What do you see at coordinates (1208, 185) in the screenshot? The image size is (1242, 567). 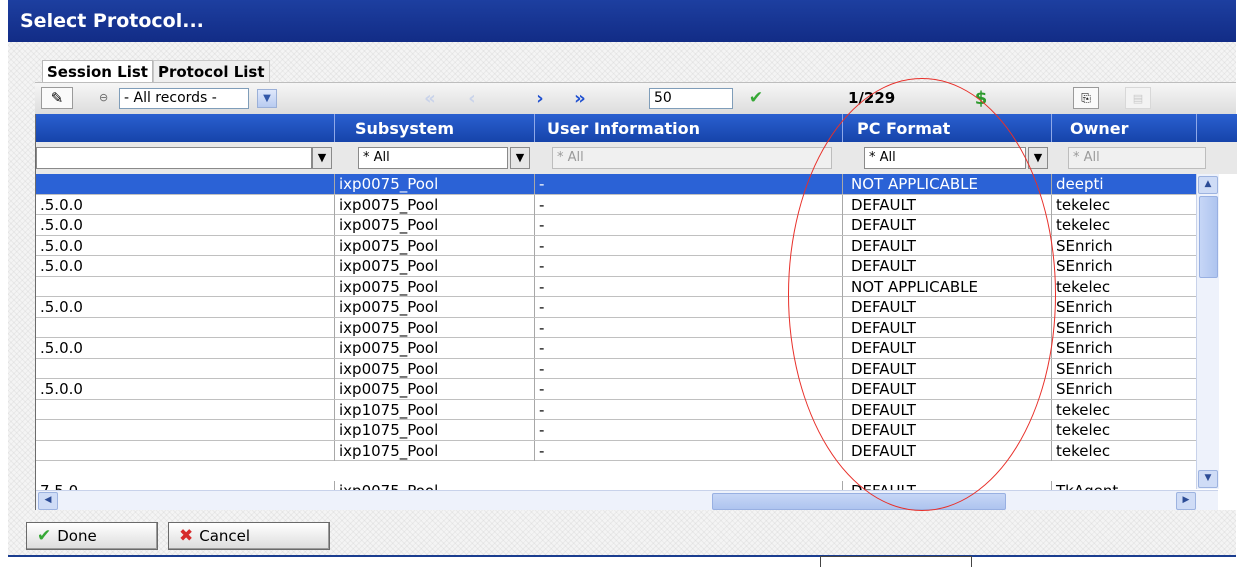 I see `scroll-up-icon: ▲` at bounding box center [1208, 185].